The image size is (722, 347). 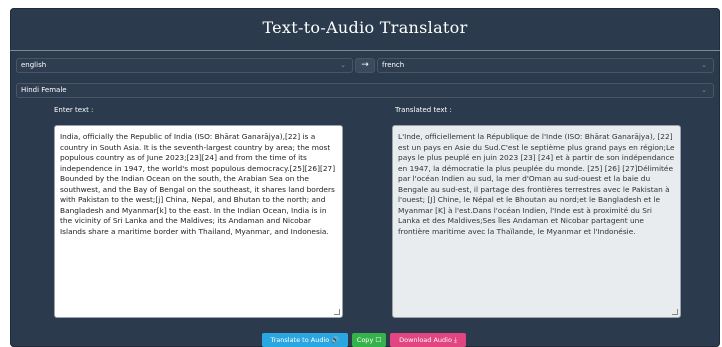 I want to click on swap-language-button: →, so click(x=365, y=65).